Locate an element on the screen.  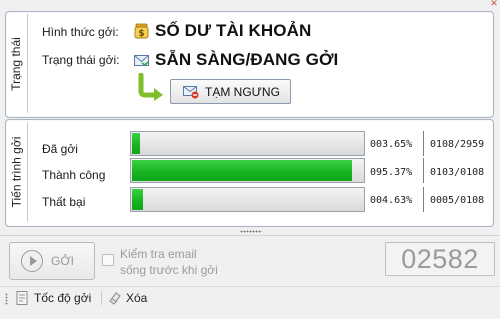
progress-bar-failed is located at coordinates (247, 199).